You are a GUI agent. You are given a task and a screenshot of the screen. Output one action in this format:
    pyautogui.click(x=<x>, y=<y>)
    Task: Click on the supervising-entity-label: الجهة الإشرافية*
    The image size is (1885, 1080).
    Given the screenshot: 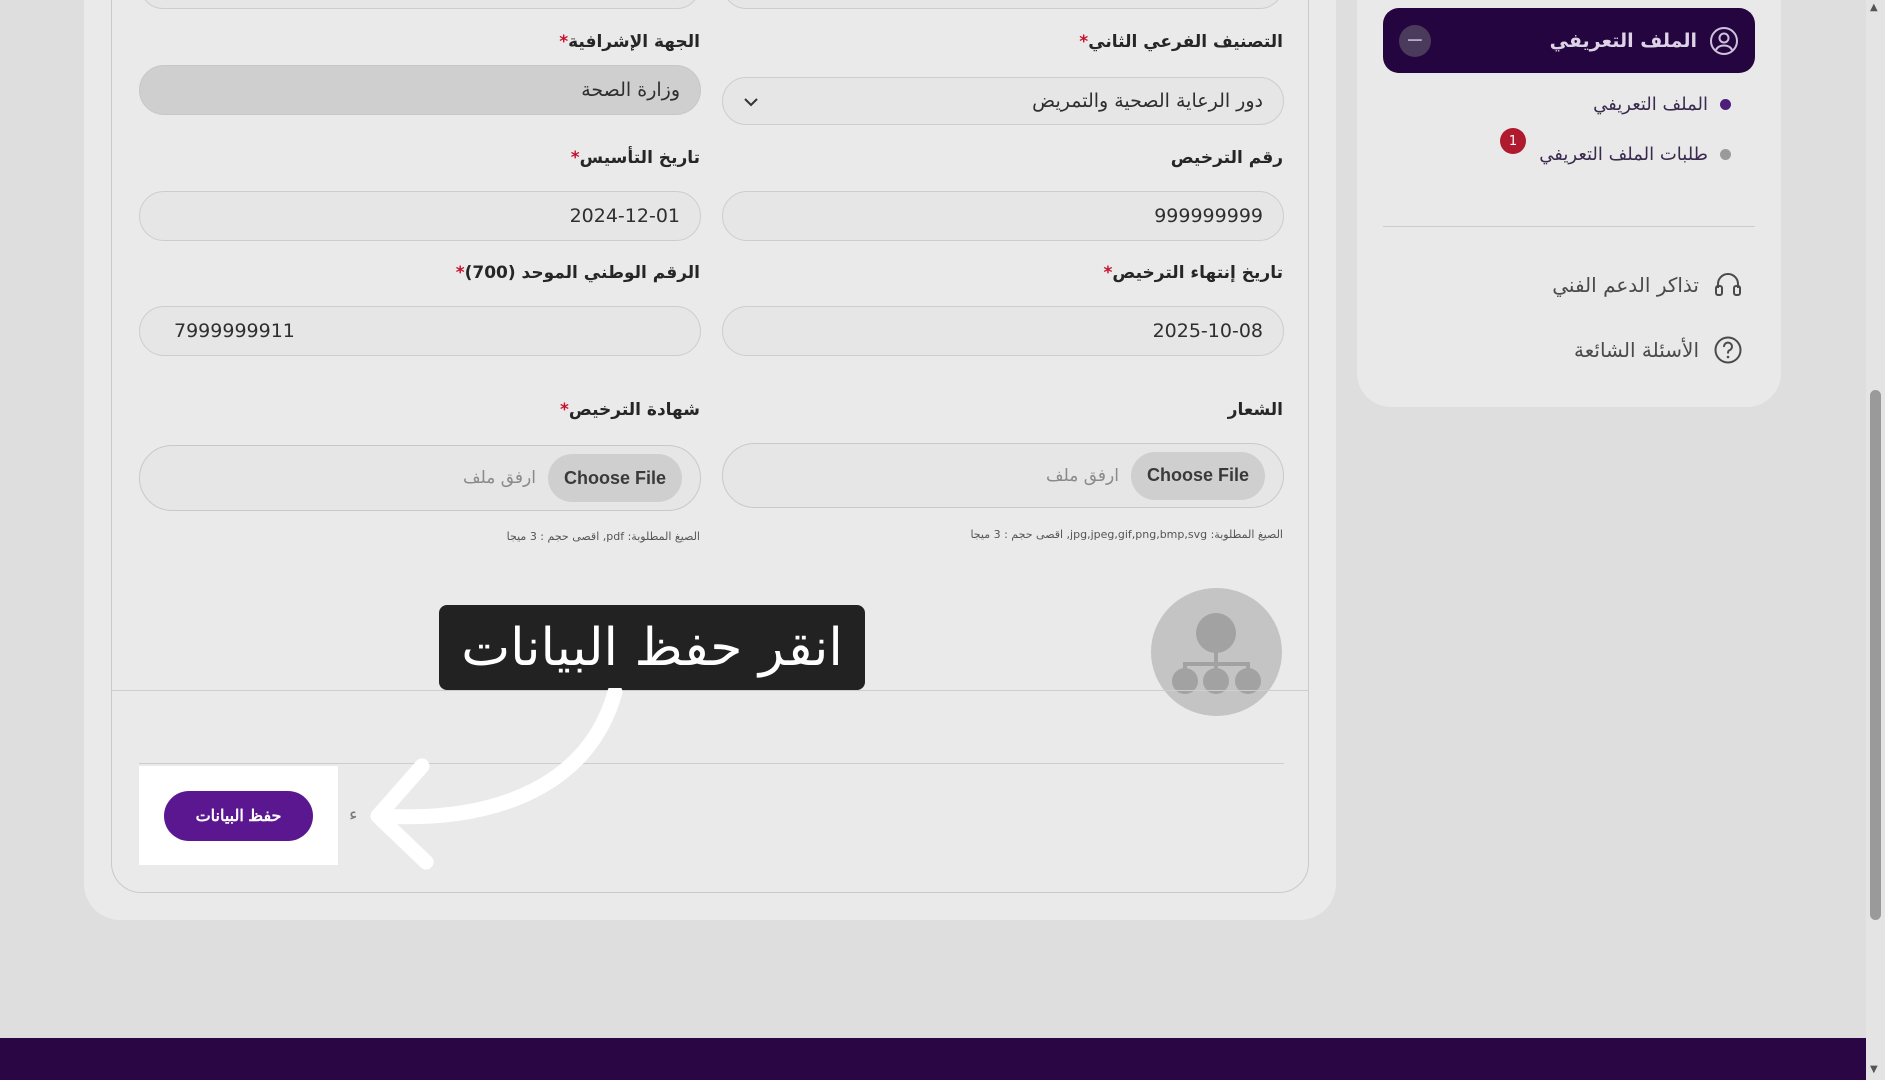 What is the action you would take?
    pyautogui.click(x=629, y=42)
    